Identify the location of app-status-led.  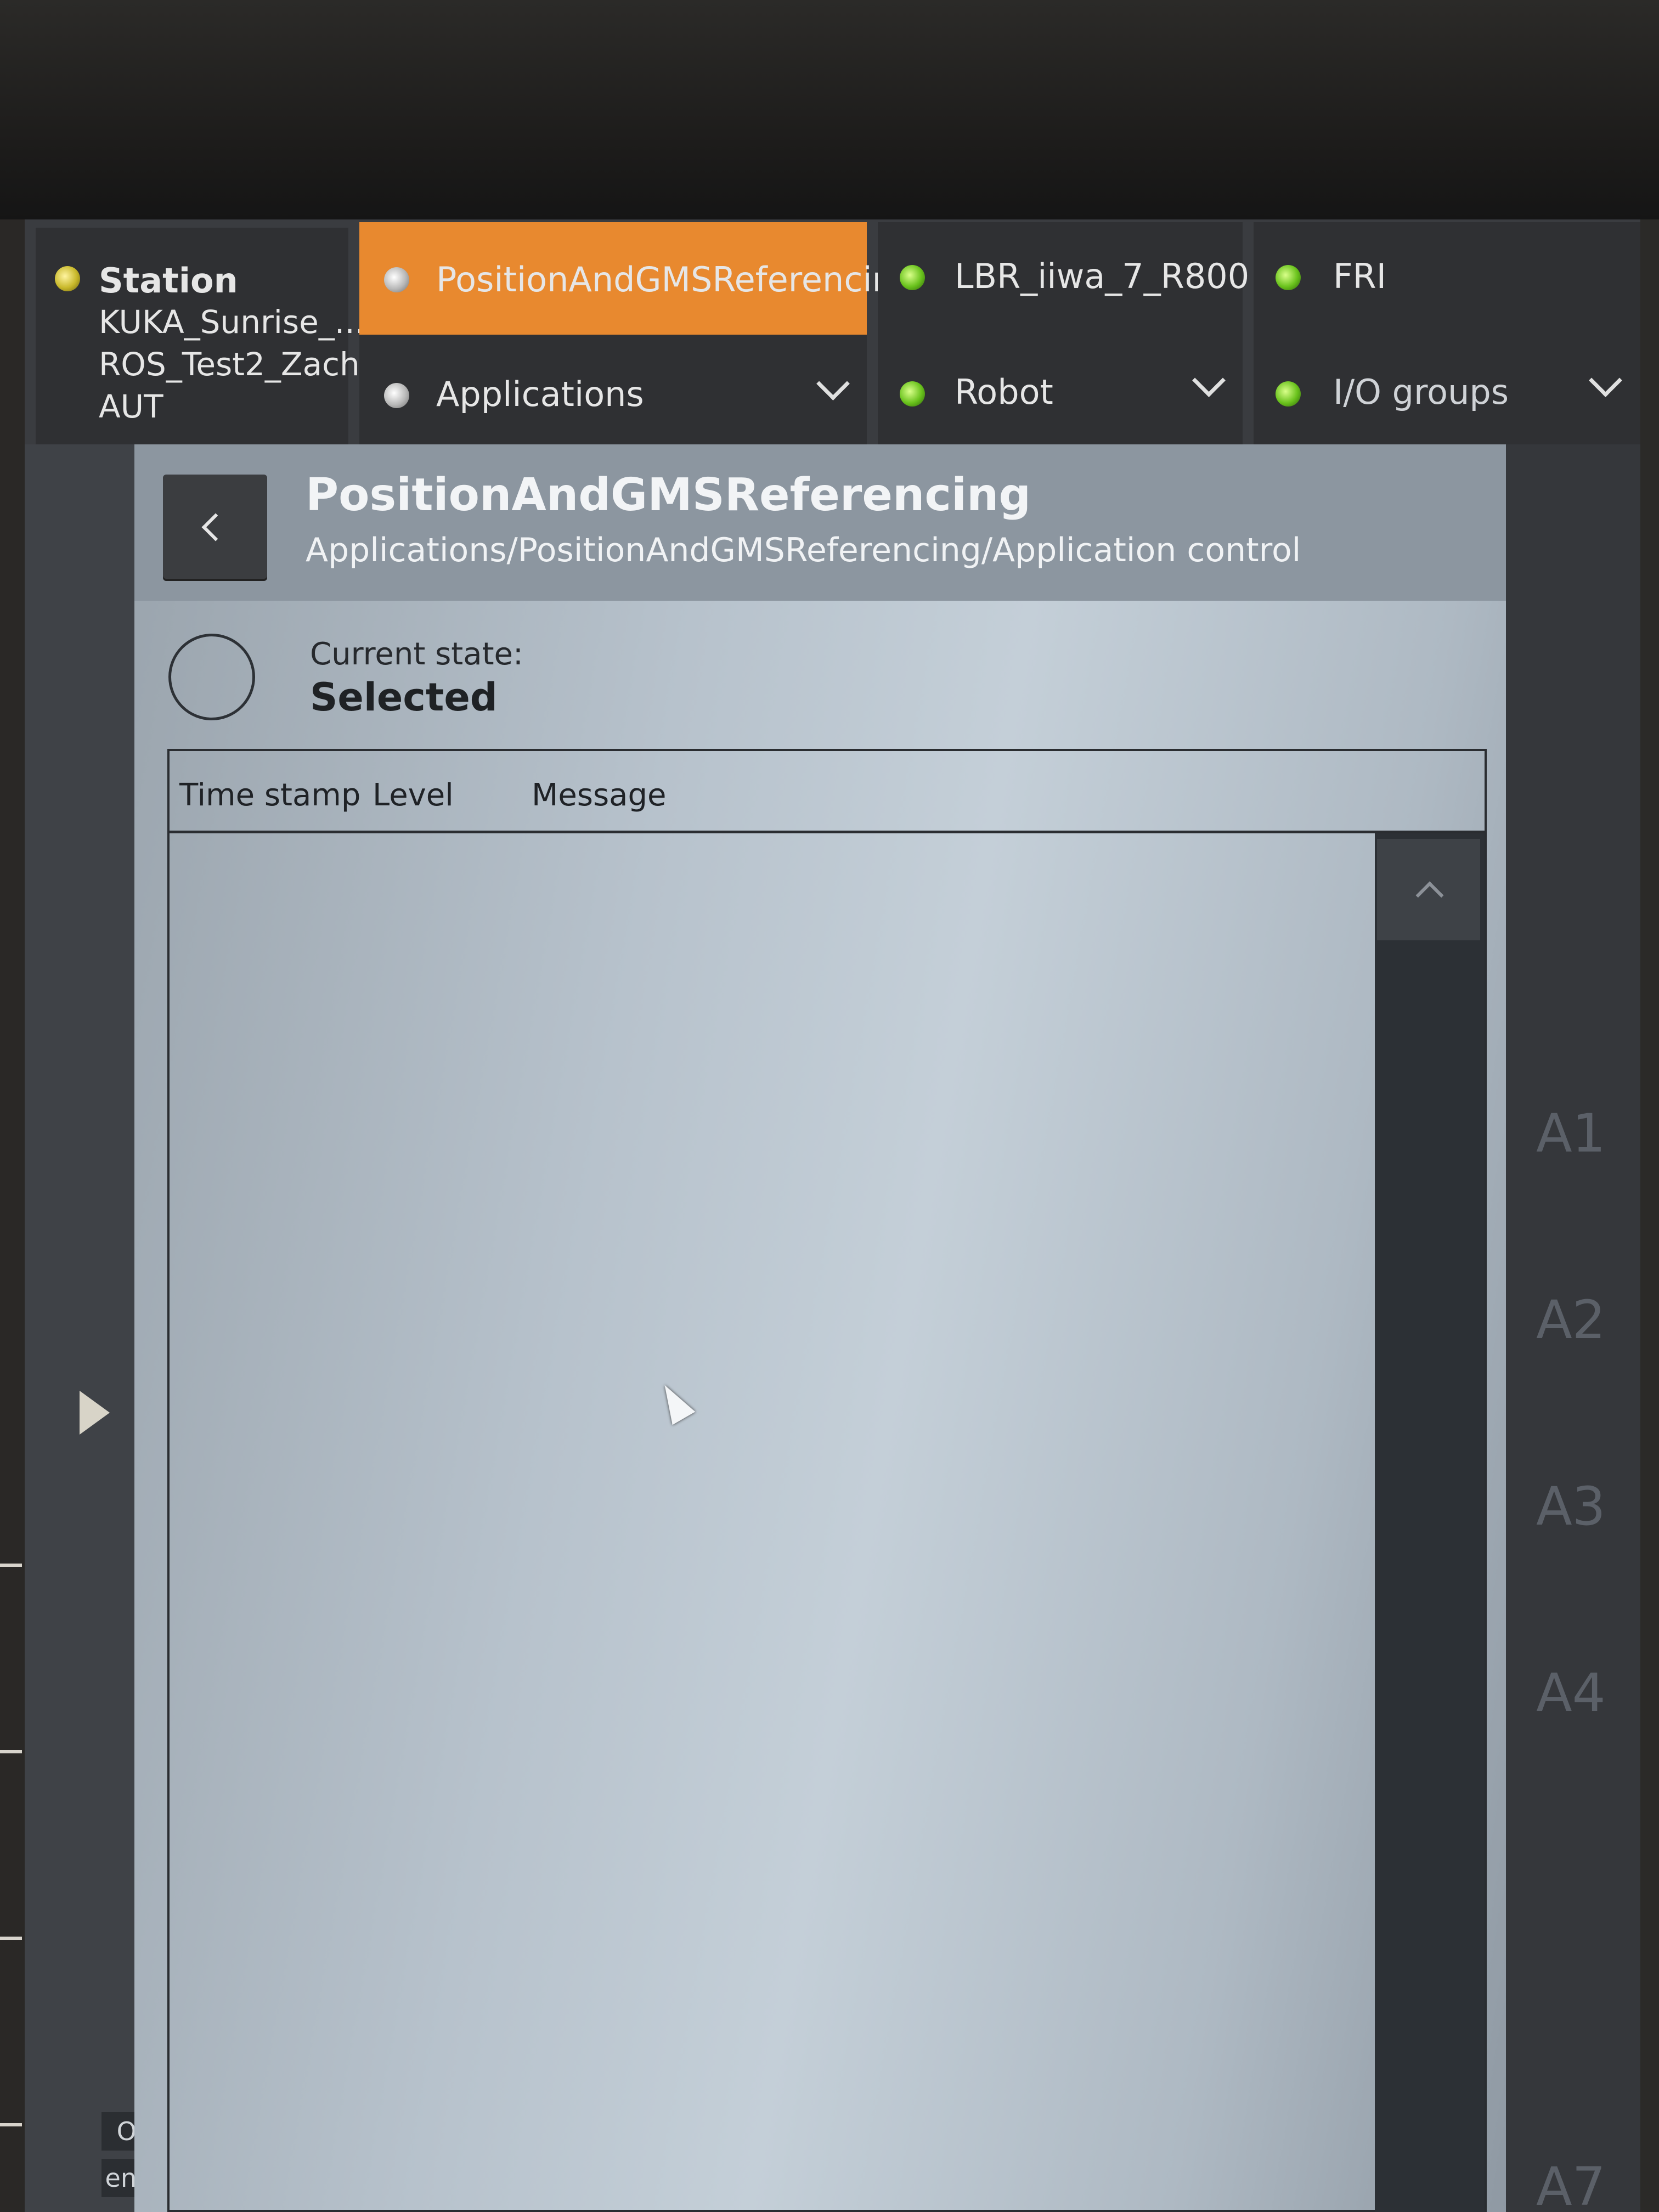
(397, 279).